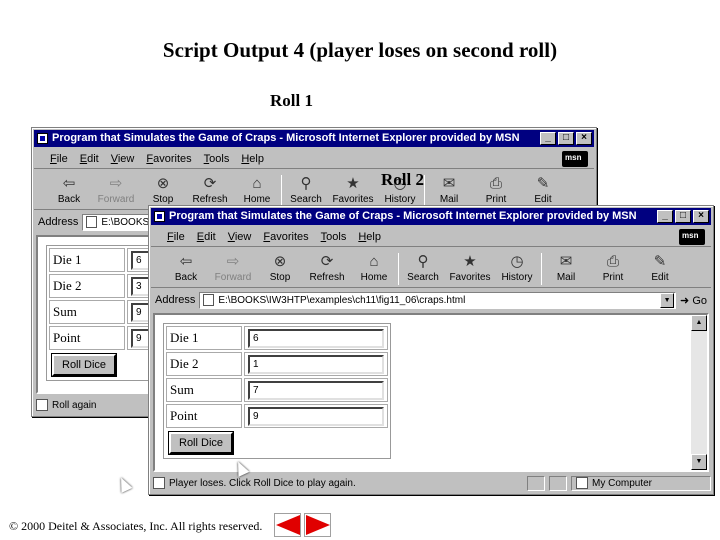  I want to click on address-dropdown-button: ▼, so click(667, 300).